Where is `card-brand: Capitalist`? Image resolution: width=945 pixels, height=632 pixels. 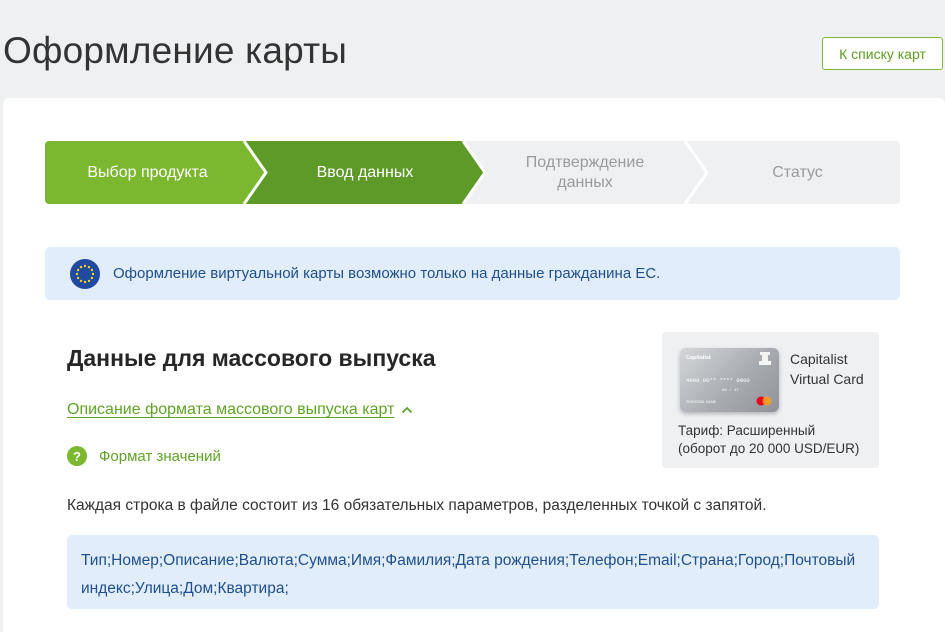 card-brand: Capitalist is located at coordinates (698, 358).